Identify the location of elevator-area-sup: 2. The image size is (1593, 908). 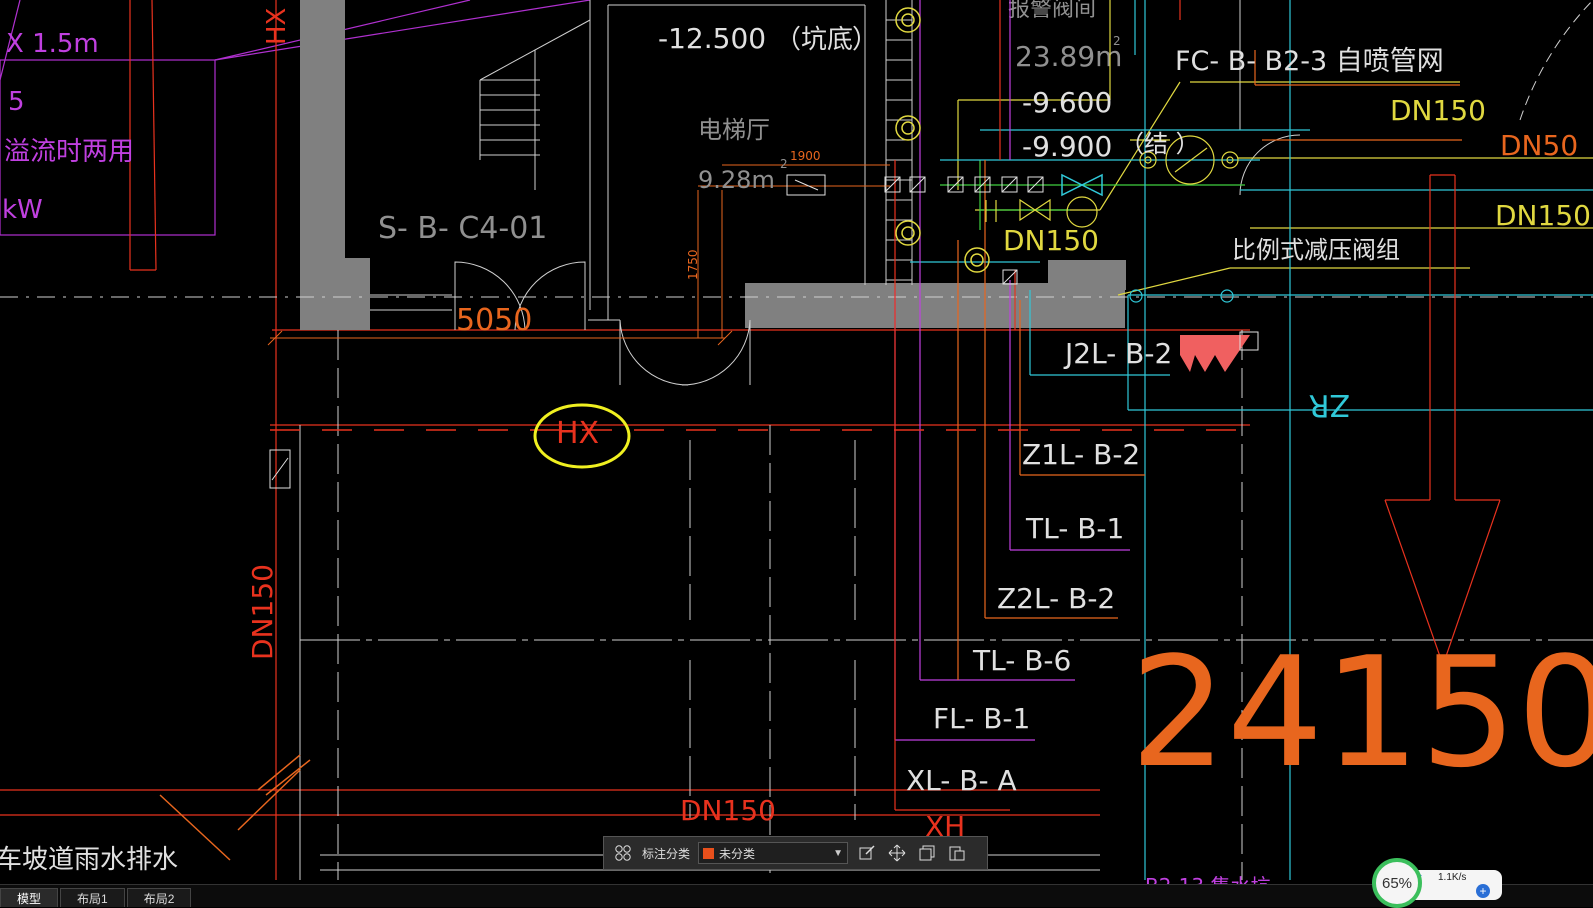
(784, 164).